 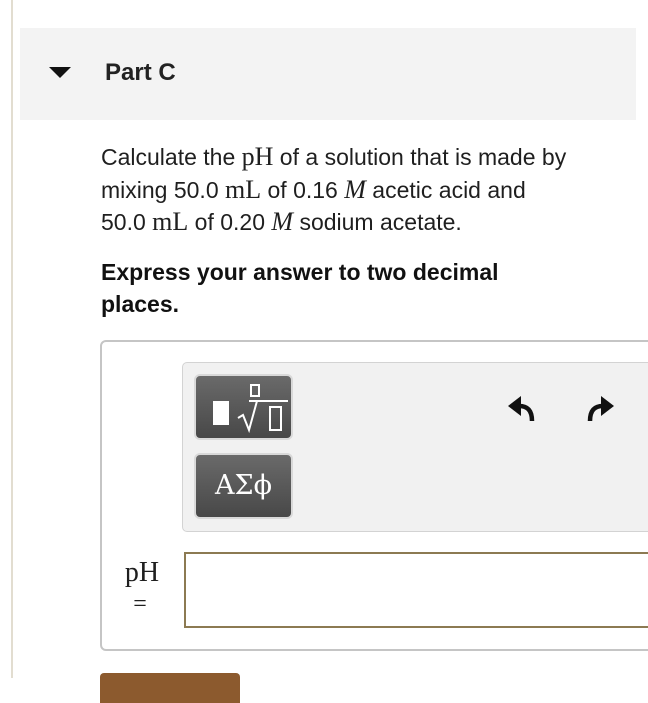 What do you see at coordinates (142, 572) in the screenshot?
I see `answer-variable: pH` at bounding box center [142, 572].